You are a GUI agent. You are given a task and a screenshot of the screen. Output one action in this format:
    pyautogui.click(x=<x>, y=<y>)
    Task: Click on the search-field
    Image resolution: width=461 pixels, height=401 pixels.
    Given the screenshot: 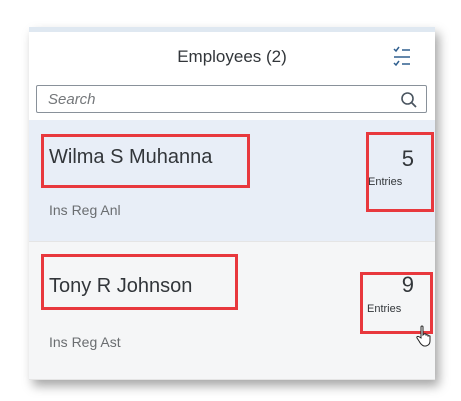 What is the action you would take?
    pyautogui.click(x=231, y=99)
    